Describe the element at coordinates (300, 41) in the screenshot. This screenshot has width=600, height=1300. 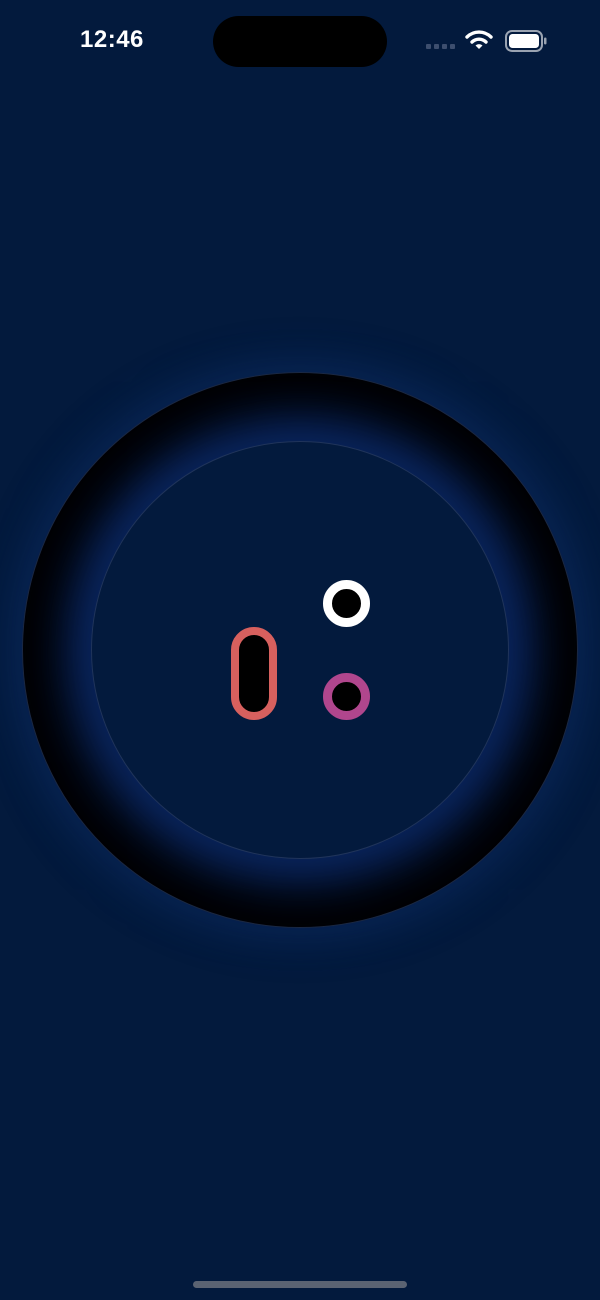
I see `dynamic-island` at that location.